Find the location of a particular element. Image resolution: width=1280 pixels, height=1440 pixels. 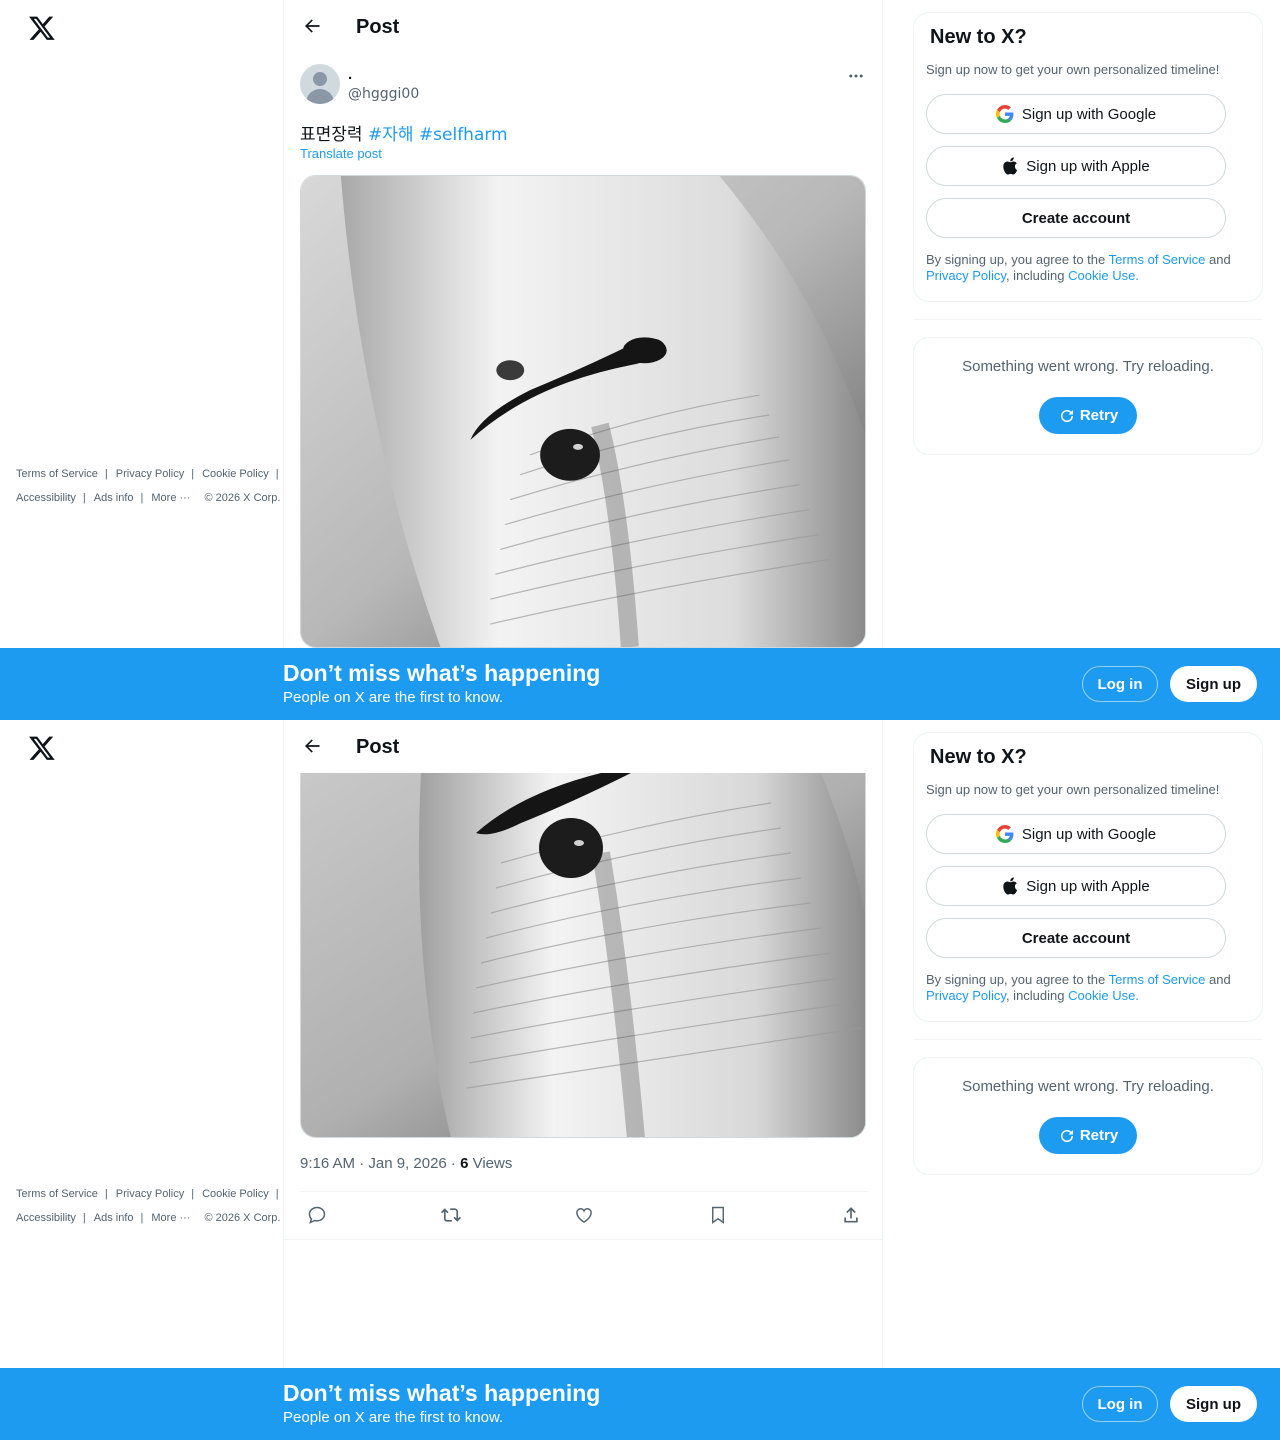

hashtag-link: #자해 is located at coordinates (391, 135).